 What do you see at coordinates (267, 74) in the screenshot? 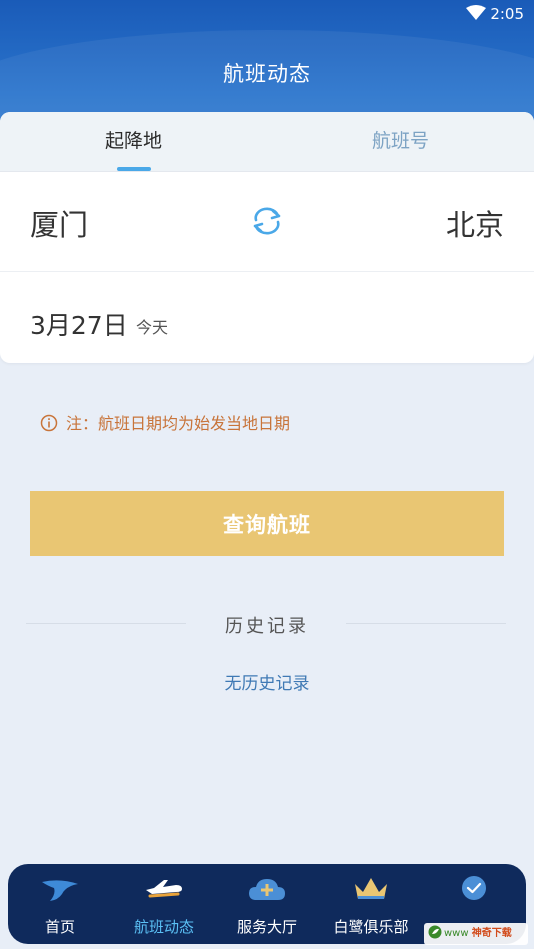
I see `page-title: 航班动态` at bounding box center [267, 74].